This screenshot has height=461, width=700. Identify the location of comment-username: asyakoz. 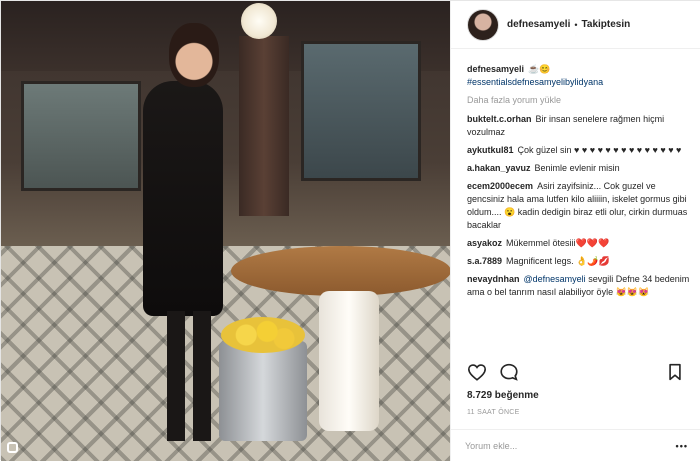
(484, 243).